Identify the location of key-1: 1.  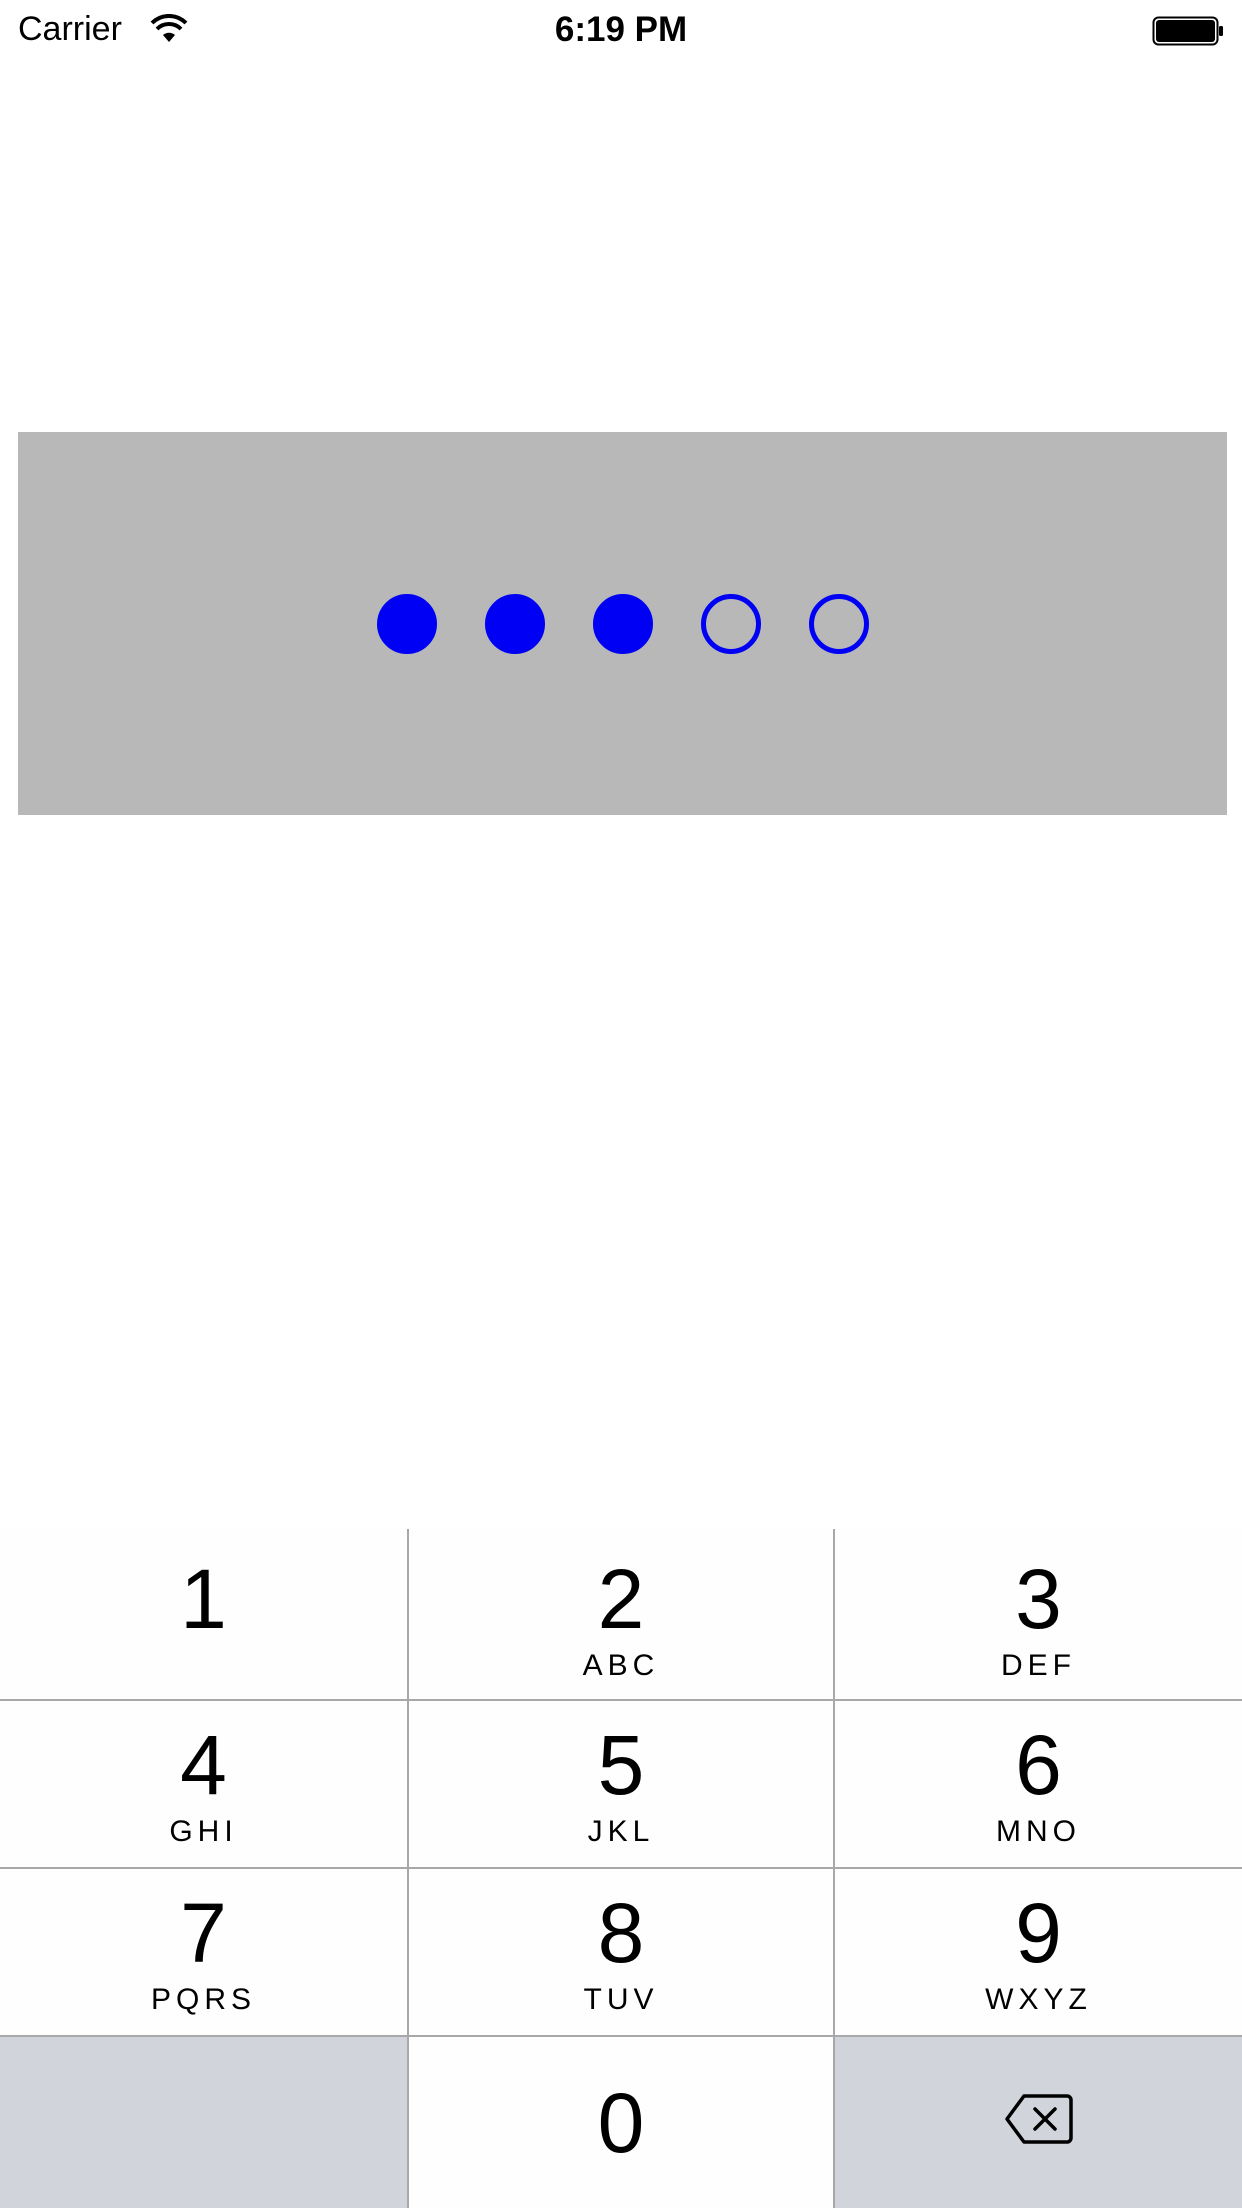
(203, 1614).